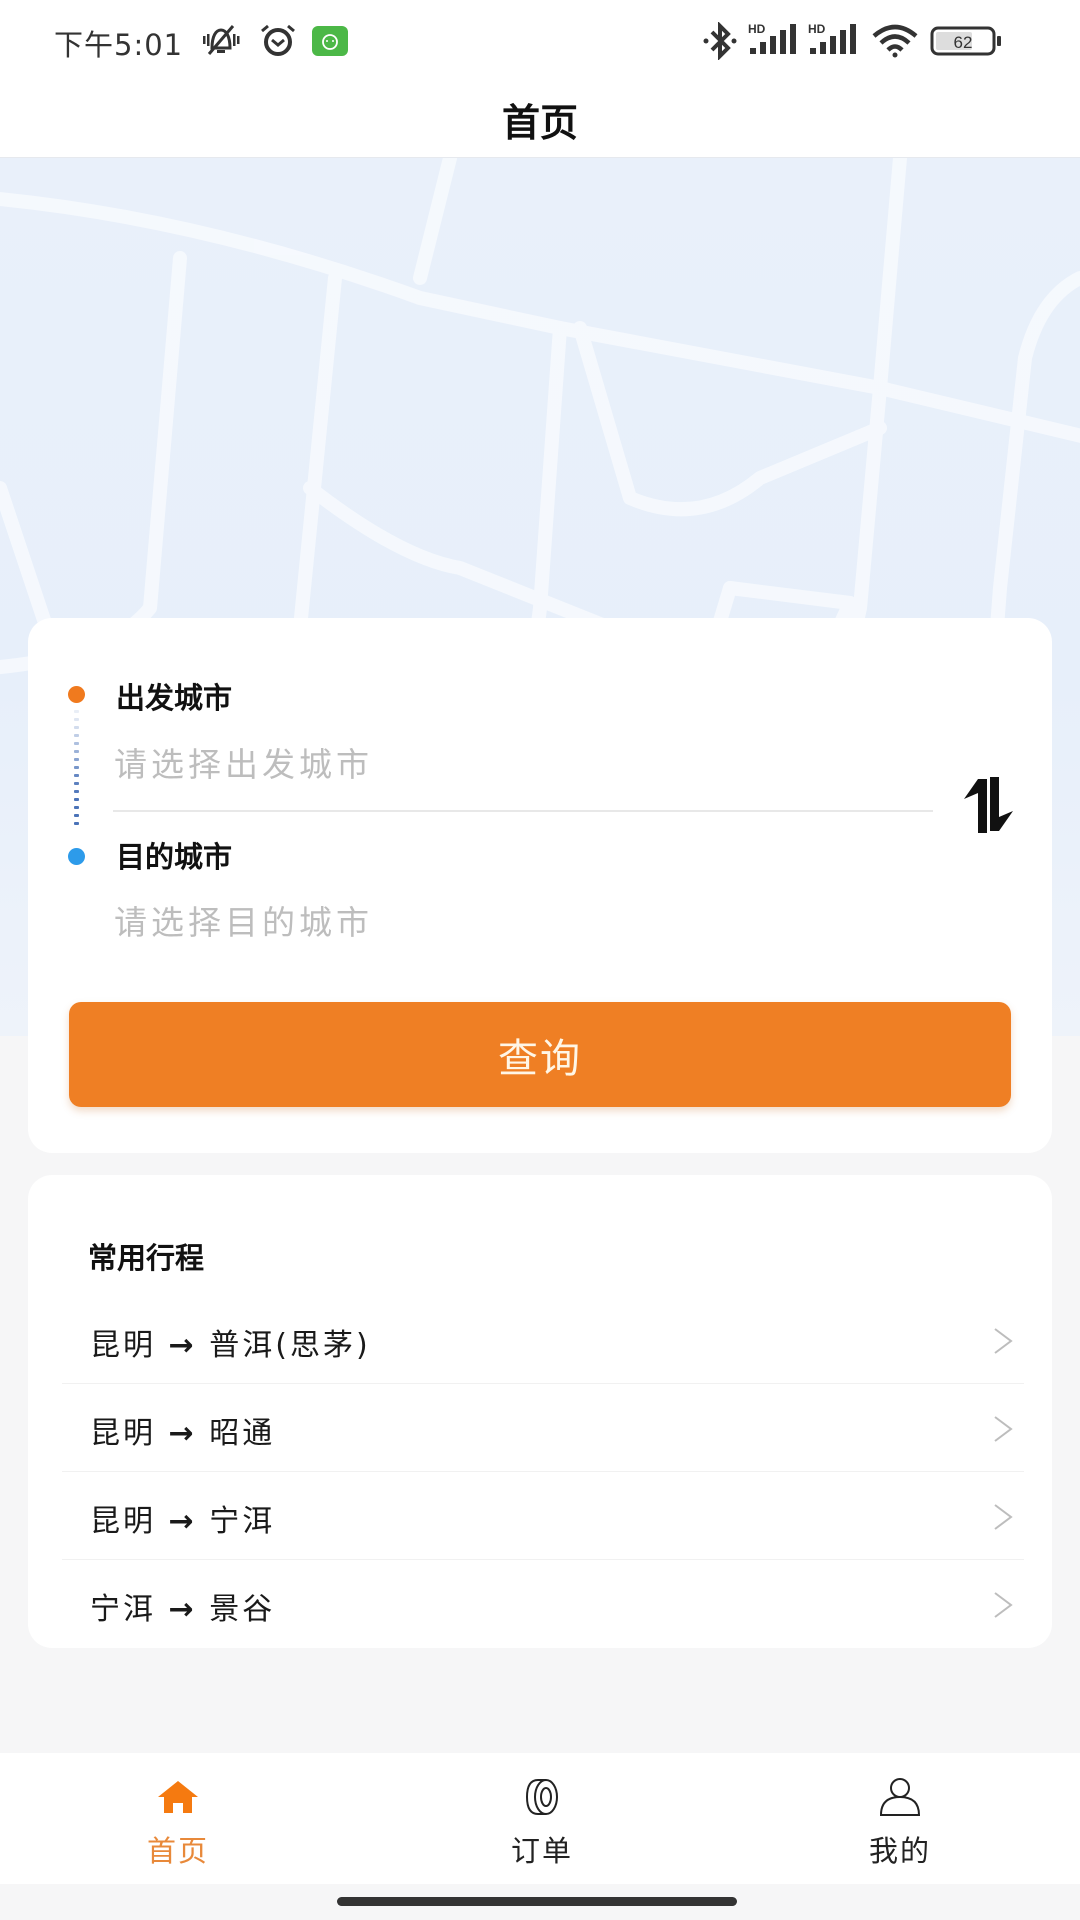 The height and width of the screenshot is (1920, 1080). I want to click on route-label: 昆明 → 普洱(思茅), so click(230, 1345).